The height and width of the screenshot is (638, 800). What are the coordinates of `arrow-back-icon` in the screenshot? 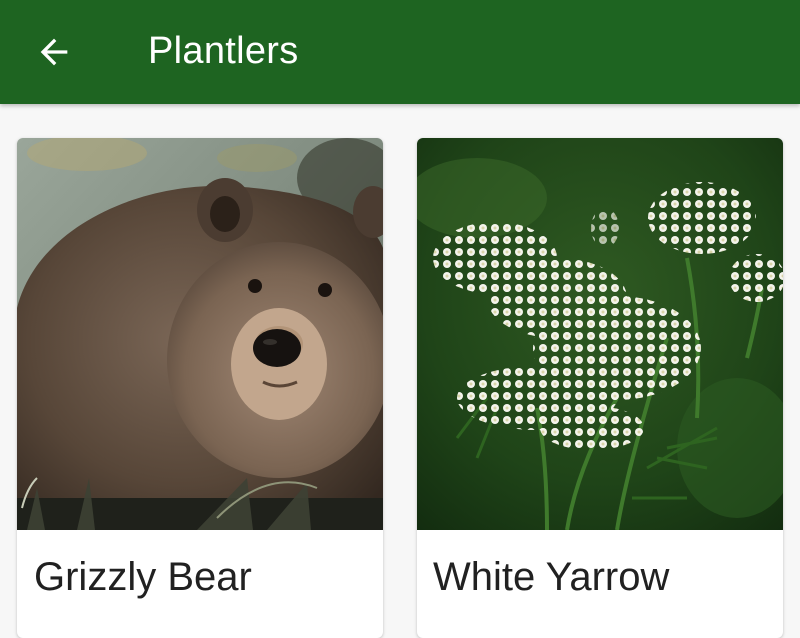 It's located at (54, 52).